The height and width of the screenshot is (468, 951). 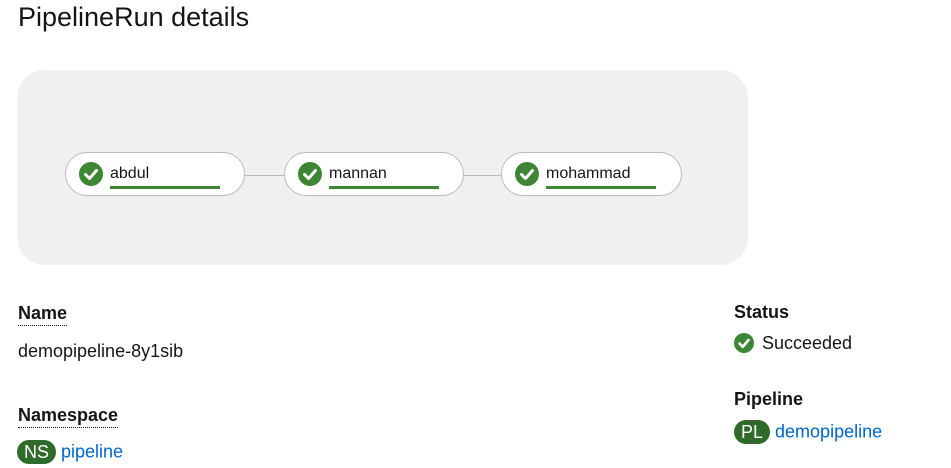 What do you see at coordinates (752, 432) in the screenshot?
I see `pipeline-badge: PL` at bounding box center [752, 432].